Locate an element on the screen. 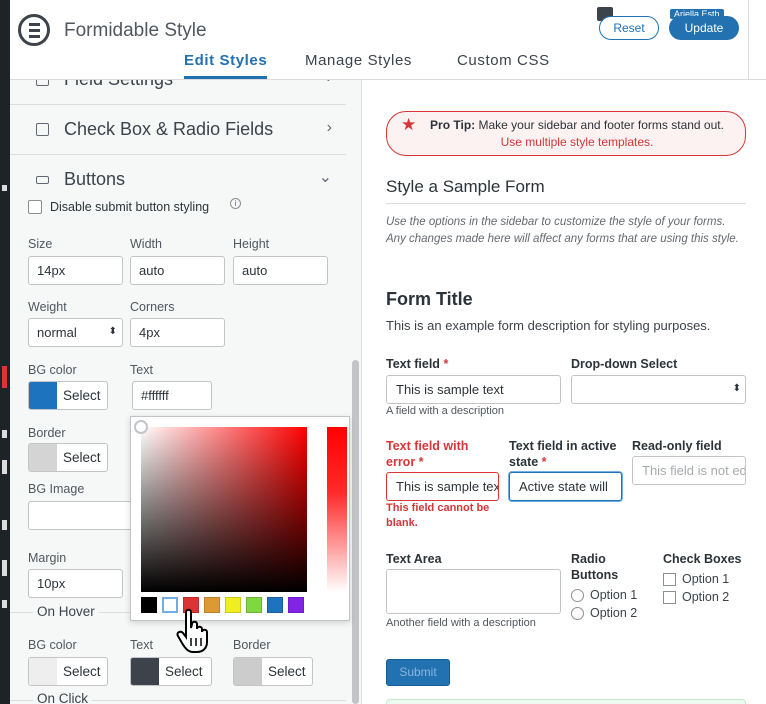 The width and height of the screenshot is (766, 704). section-field-settings: Field Settings › is located at coordinates (178, 92).